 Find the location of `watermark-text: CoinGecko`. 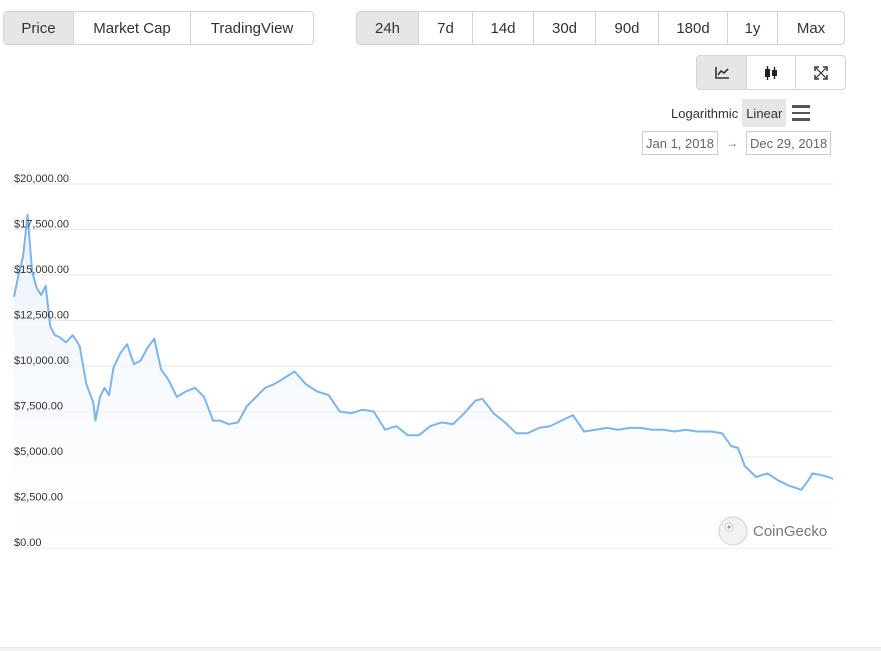

watermark-text: CoinGecko is located at coordinates (790, 531).